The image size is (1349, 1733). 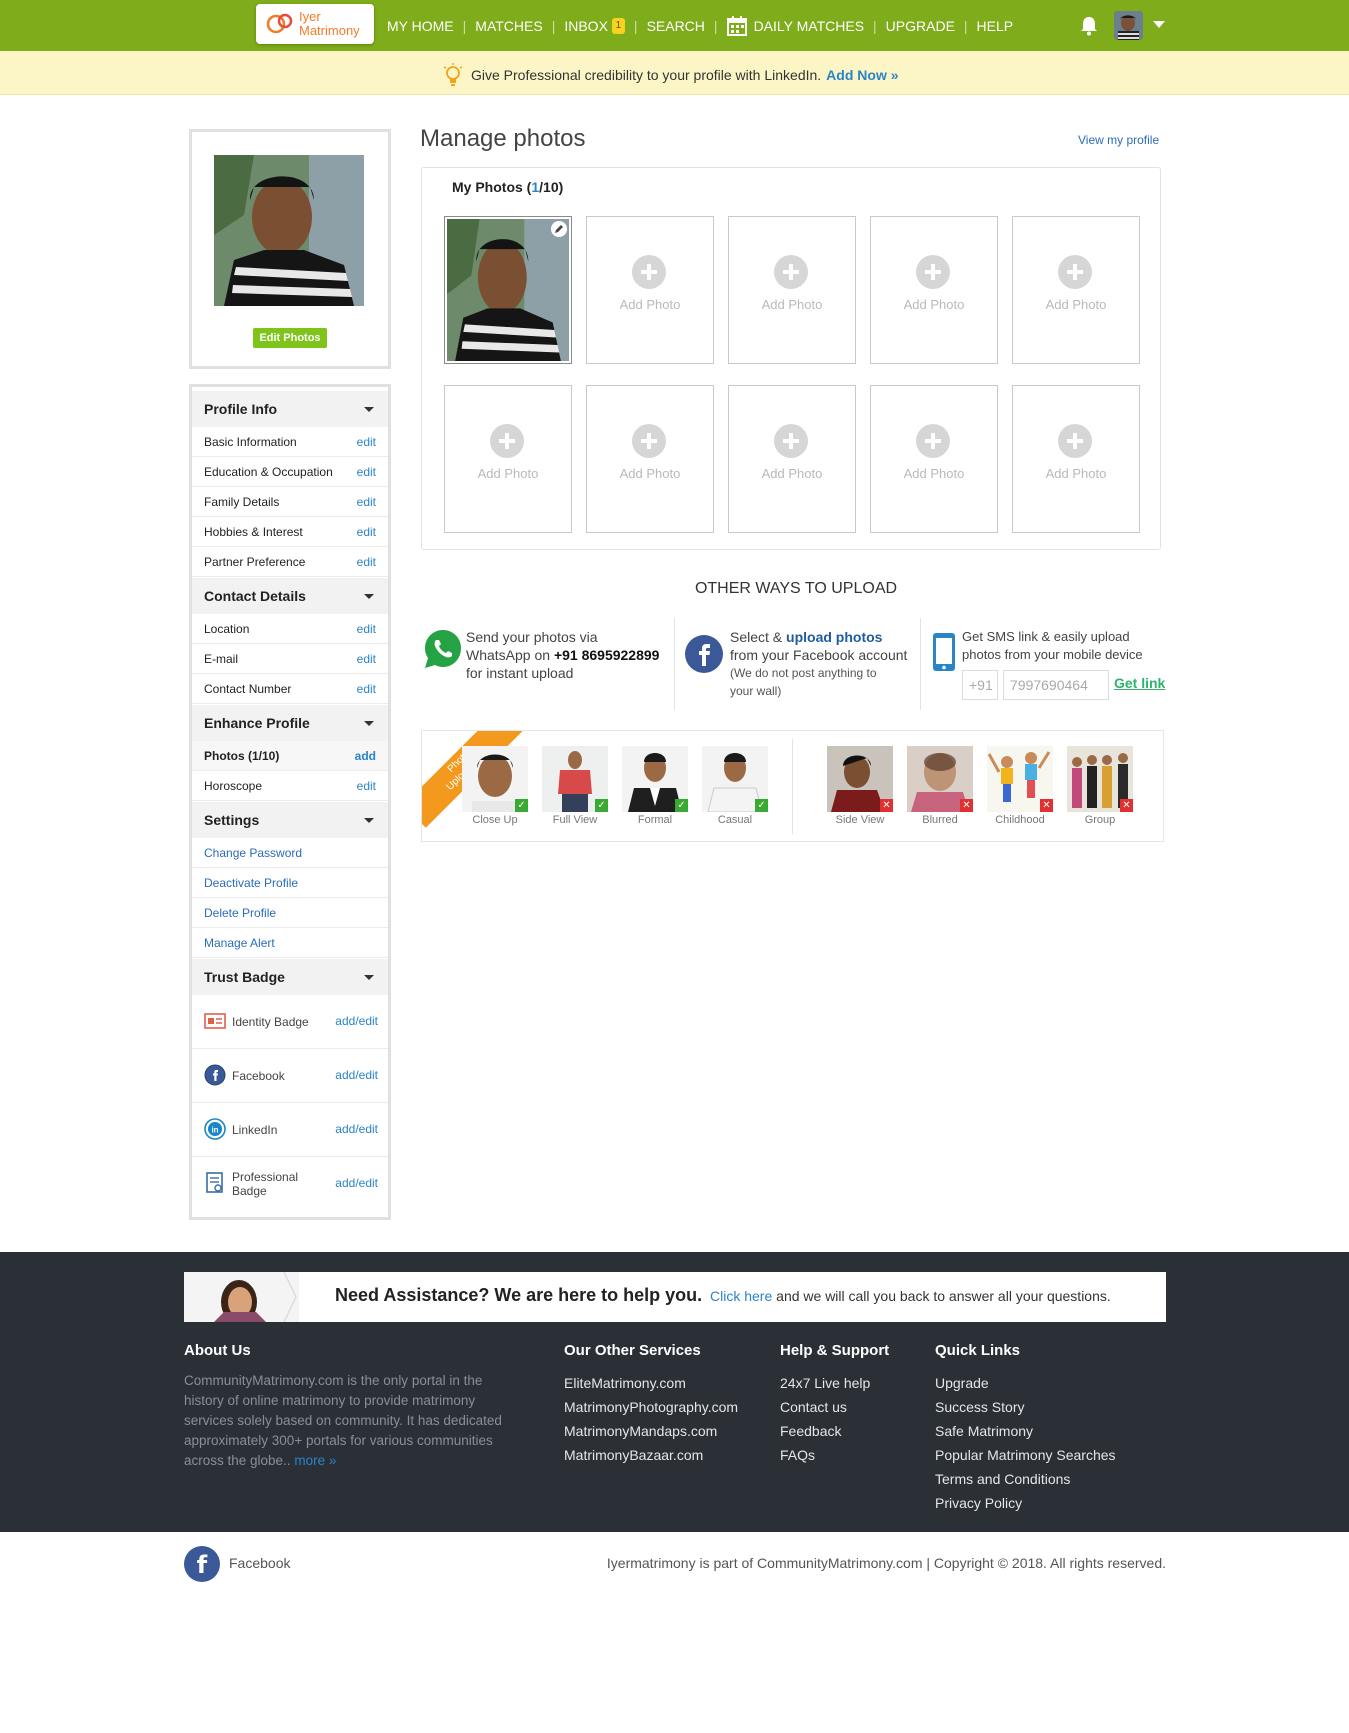 I want to click on tip-good-close-up: ✓ Close Up, so click(x=495, y=786).